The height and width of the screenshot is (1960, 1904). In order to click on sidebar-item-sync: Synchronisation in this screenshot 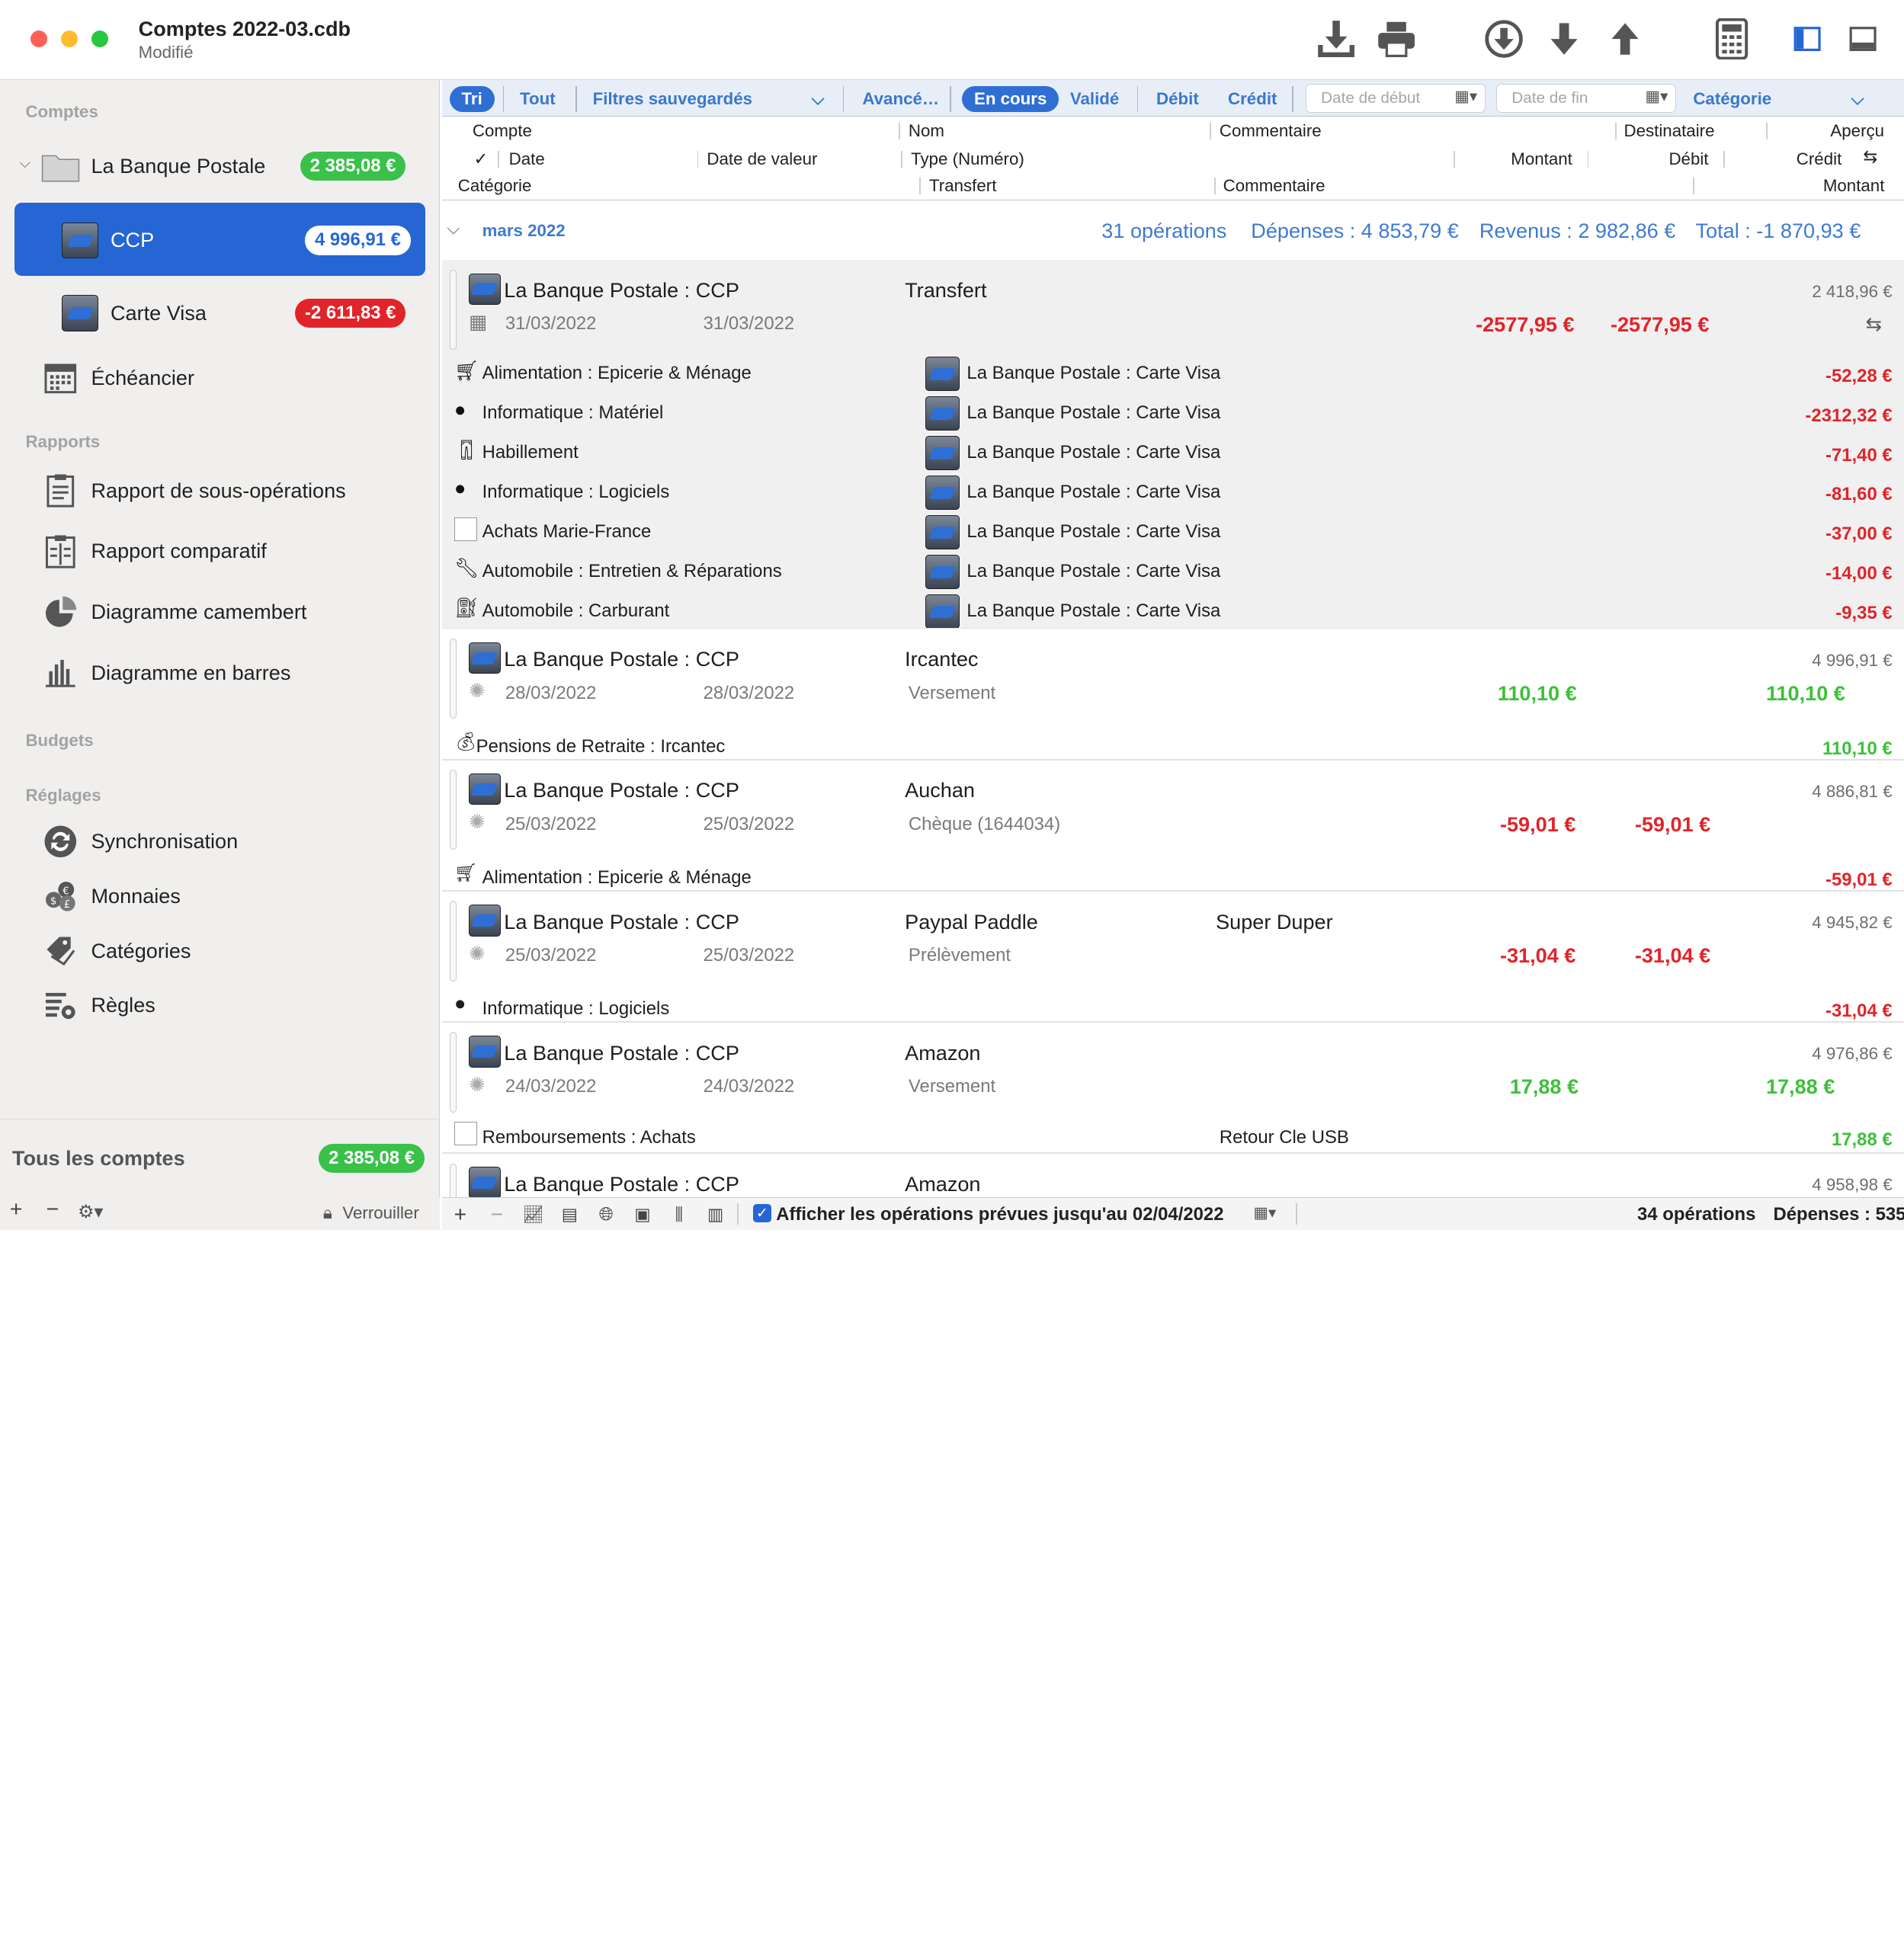, I will do `click(220, 842)`.